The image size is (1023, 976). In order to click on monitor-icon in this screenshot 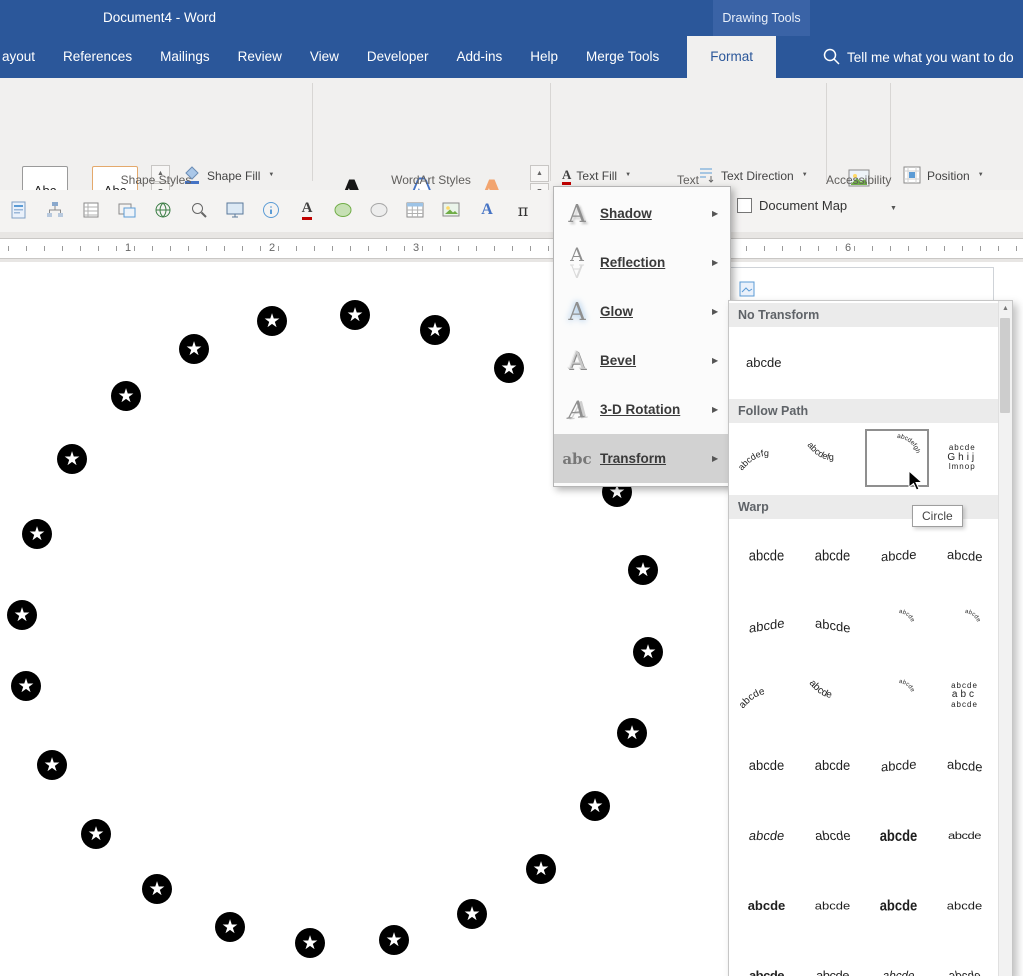, I will do `click(235, 210)`.